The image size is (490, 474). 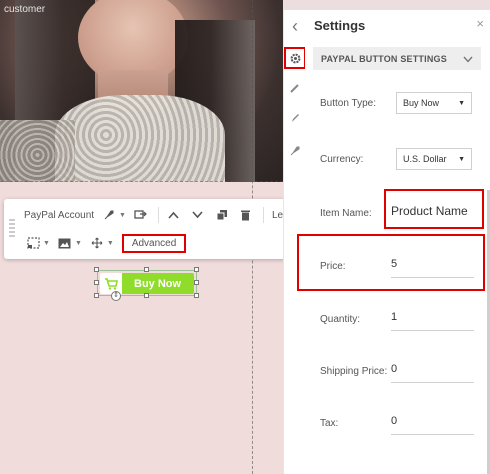 What do you see at coordinates (295, 26) in the screenshot?
I see `back-chevron-icon: ‹` at bounding box center [295, 26].